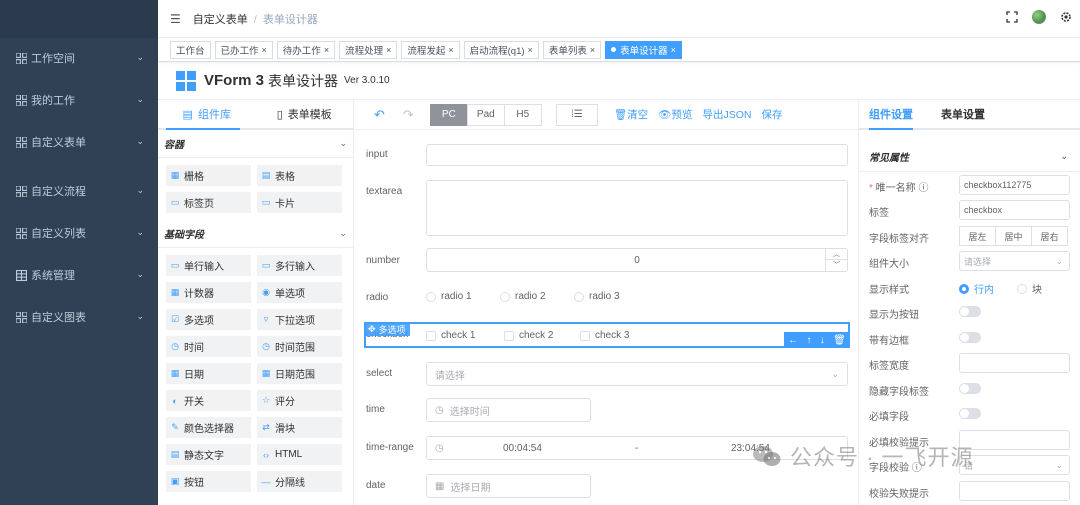 This screenshot has height=505, width=1080. What do you see at coordinates (839, 340) in the screenshot?
I see `delete-icon: 🗑` at bounding box center [839, 340].